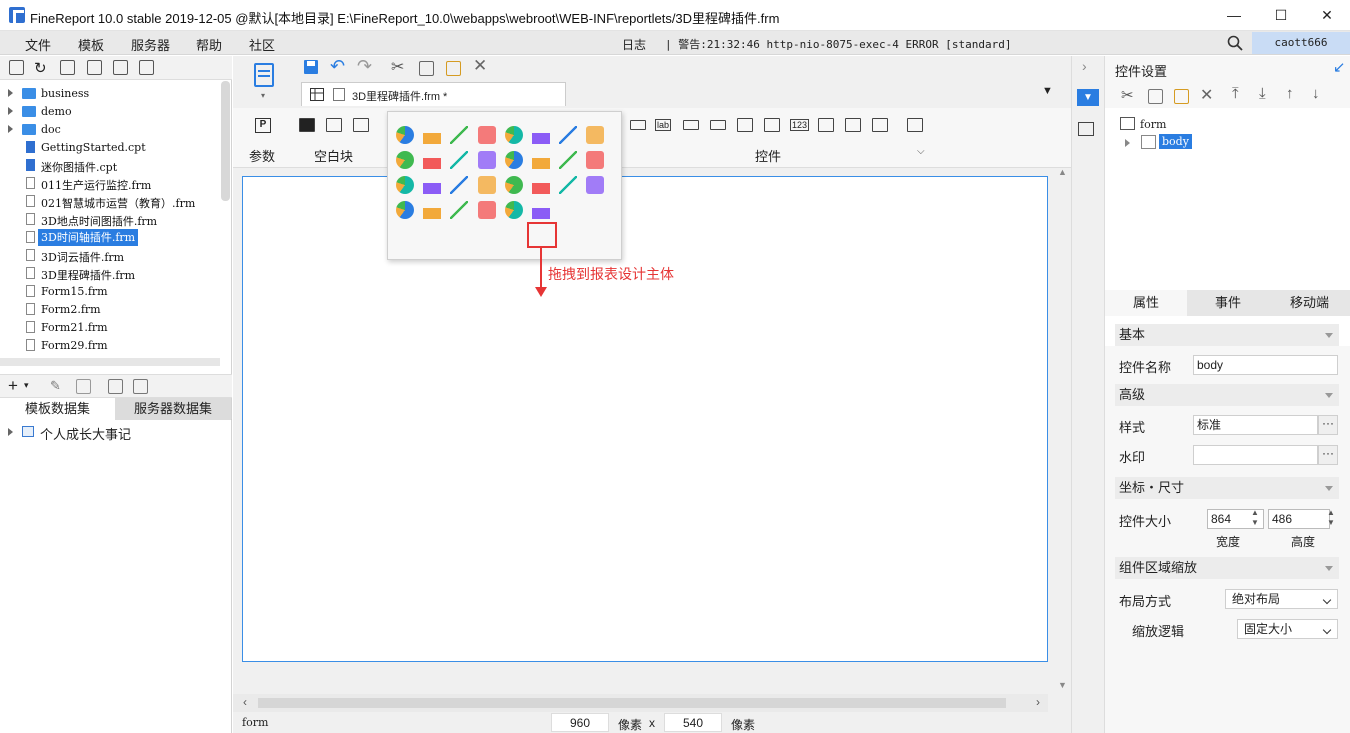  What do you see at coordinates (1327, 15) in the screenshot?
I see `close-button: ✕` at bounding box center [1327, 15].